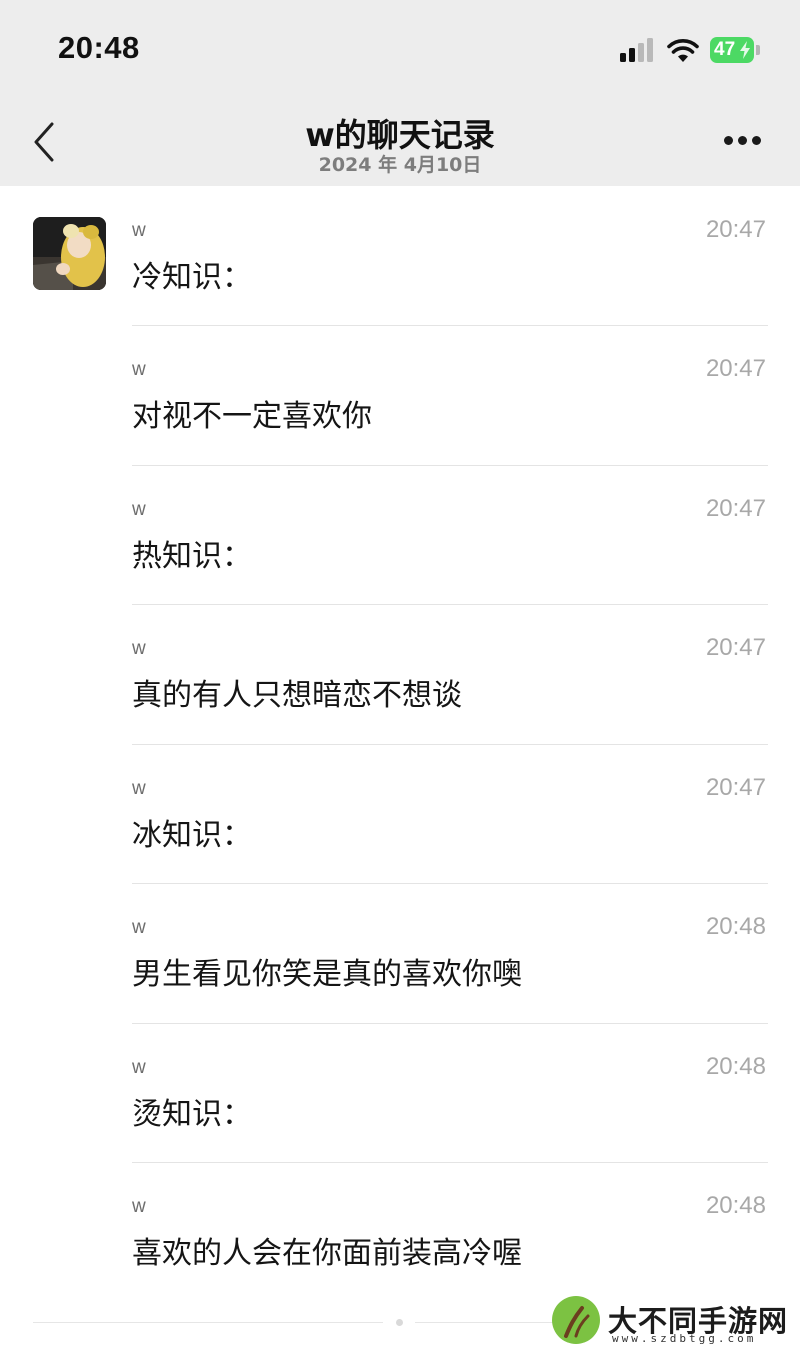 The height and width of the screenshot is (1351, 800). What do you see at coordinates (400, 165) in the screenshot?
I see `page-subtitle-date: 2024 年 4月10日` at bounding box center [400, 165].